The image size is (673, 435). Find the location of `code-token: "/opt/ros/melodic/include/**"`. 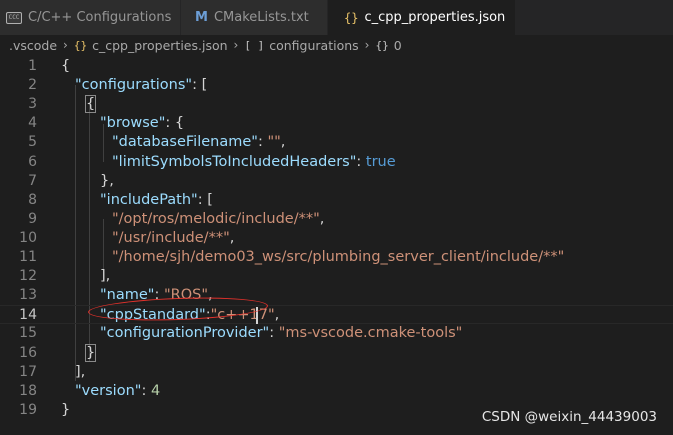

code-token: "/opt/ros/melodic/include/**" is located at coordinates (216, 218).